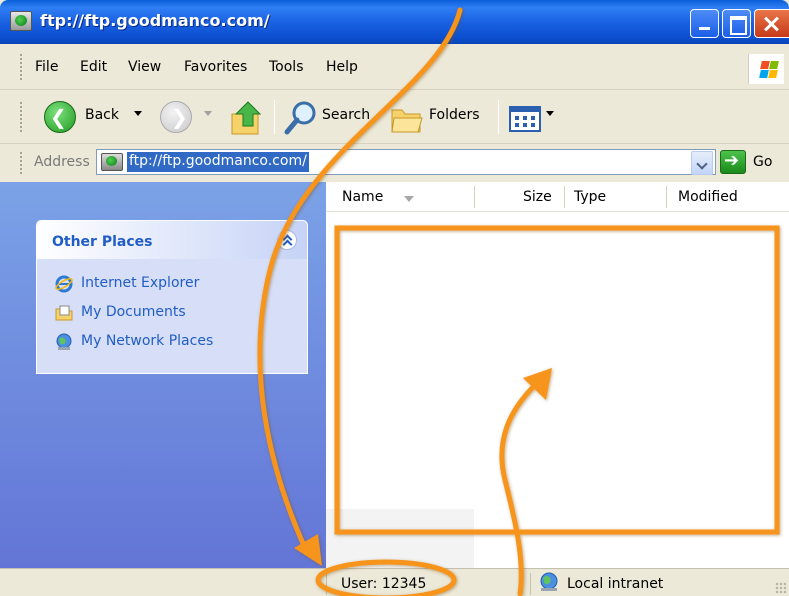 The width and height of the screenshot is (789, 596). I want to click on menu-favorites: Favorites, so click(215, 67).